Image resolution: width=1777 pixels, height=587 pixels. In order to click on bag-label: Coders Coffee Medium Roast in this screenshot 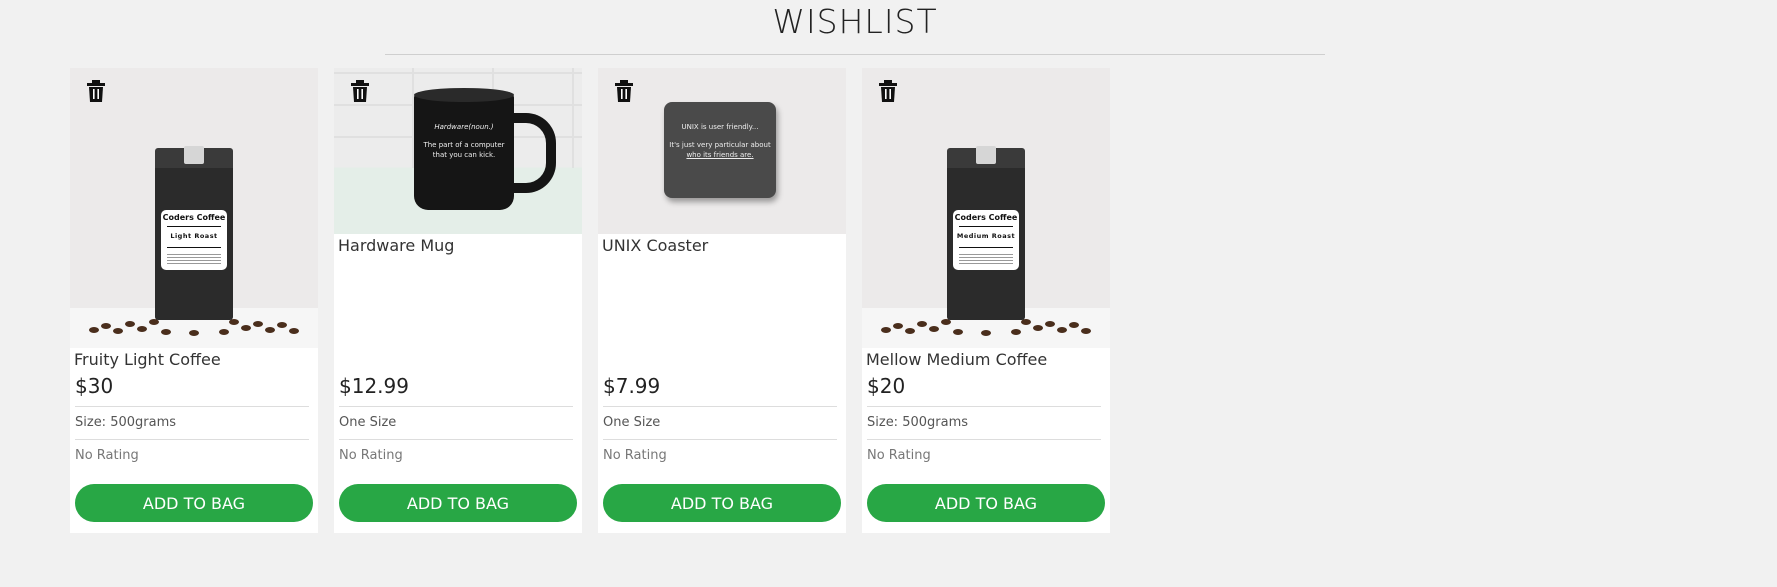, I will do `click(986, 240)`.